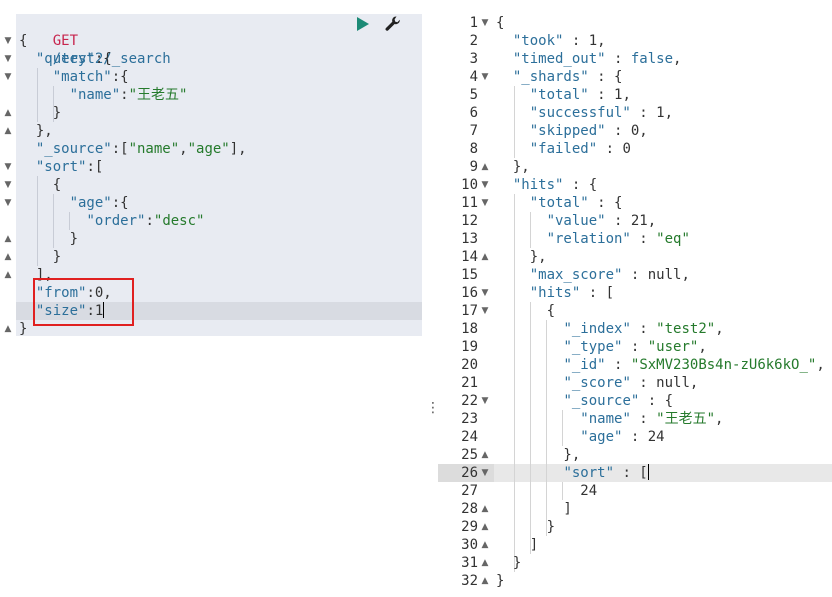 Image resolution: width=832 pixels, height=597 pixels. Describe the element at coordinates (103, 95) in the screenshot. I see `code-line: "name":"王老五"` at that location.